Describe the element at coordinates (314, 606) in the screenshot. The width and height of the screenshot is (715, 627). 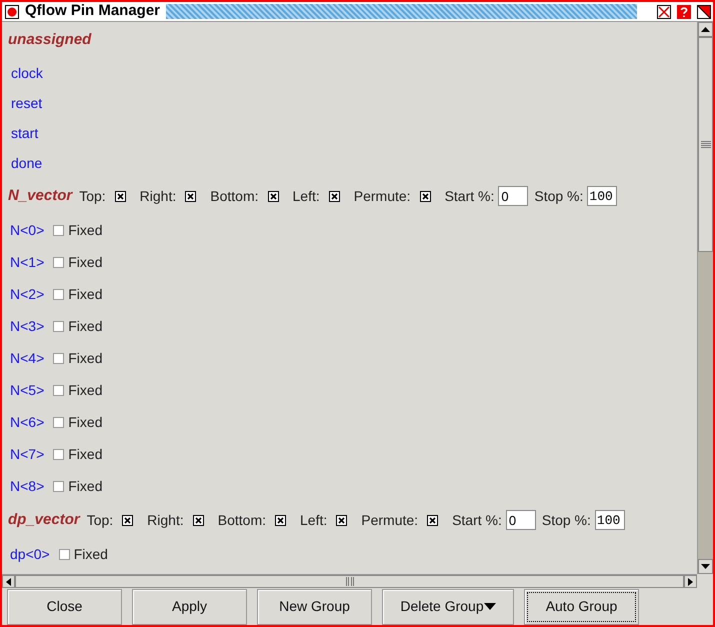
I see `dialog-button: New Group` at that location.